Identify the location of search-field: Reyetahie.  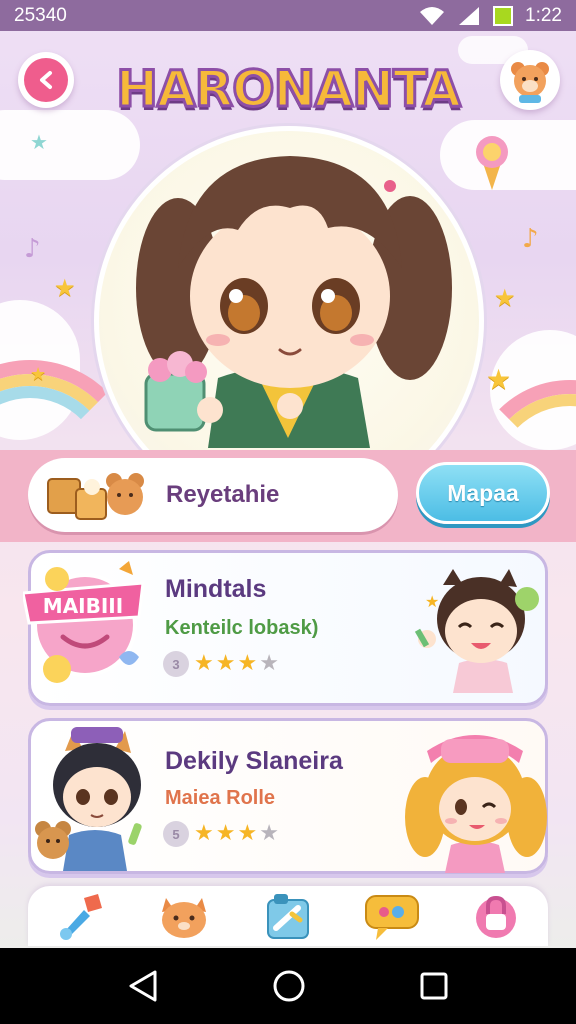
(213, 495).